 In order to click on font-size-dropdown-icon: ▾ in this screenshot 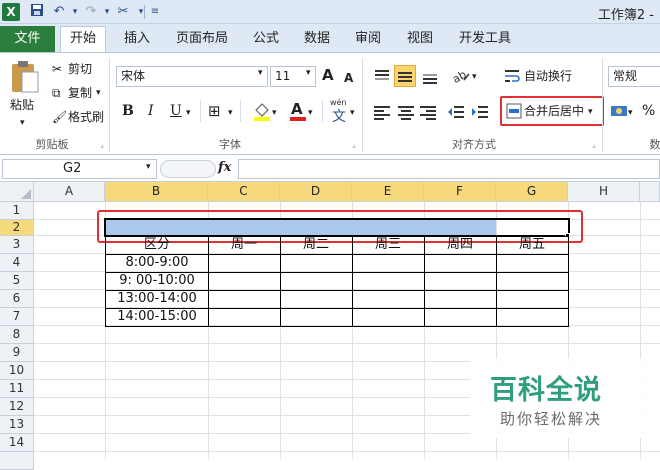, I will do `click(308, 73)`.